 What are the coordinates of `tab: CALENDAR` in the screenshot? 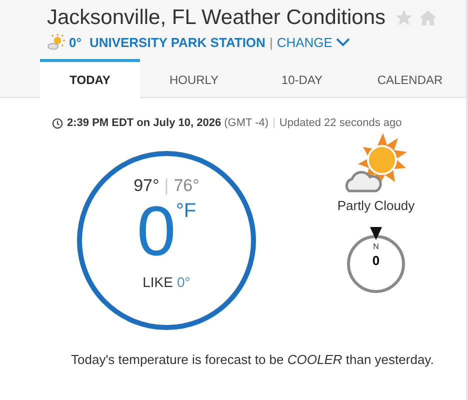 It's located at (410, 78).